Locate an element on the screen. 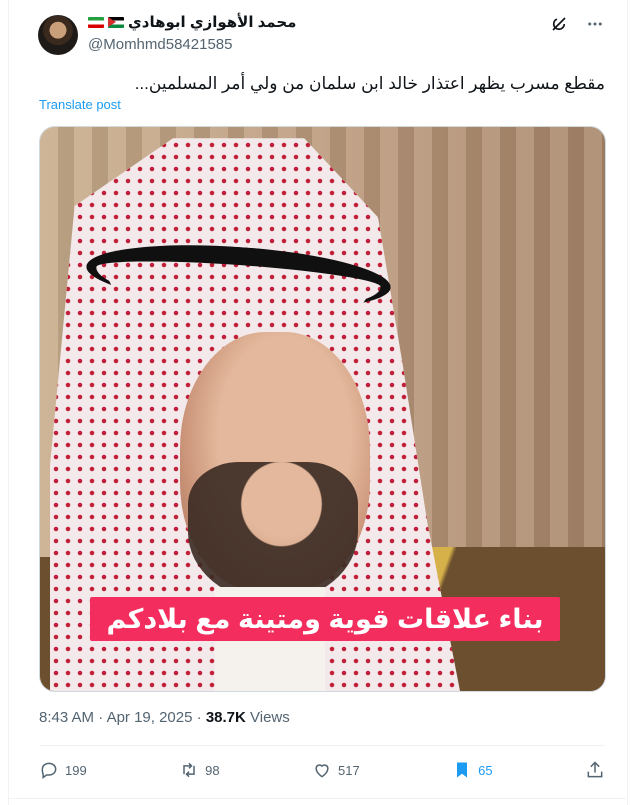 This screenshot has width=635, height=805. video-caption: بناء علاقات قوية ومتينة مع بلادكم is located at coordinates (325, 619).